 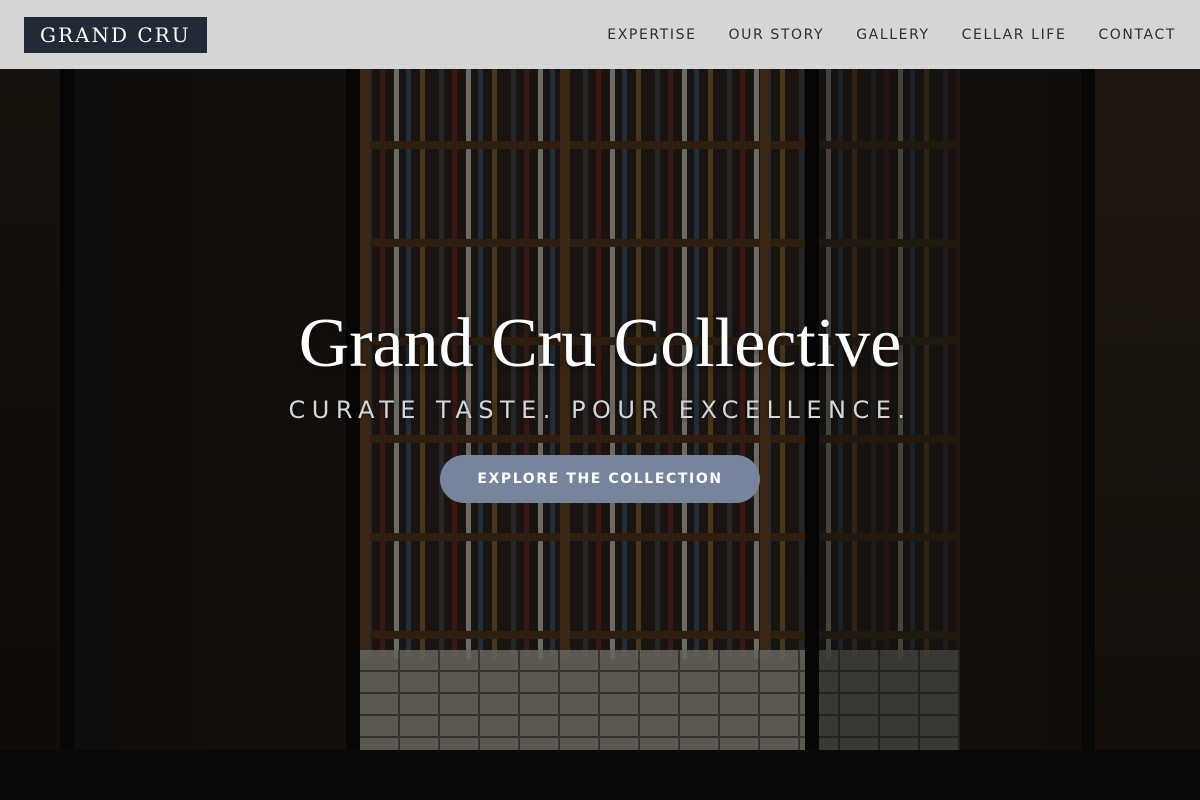 I want to click on nav-link-gallery: GALLERY, so click(x=892, y=35).